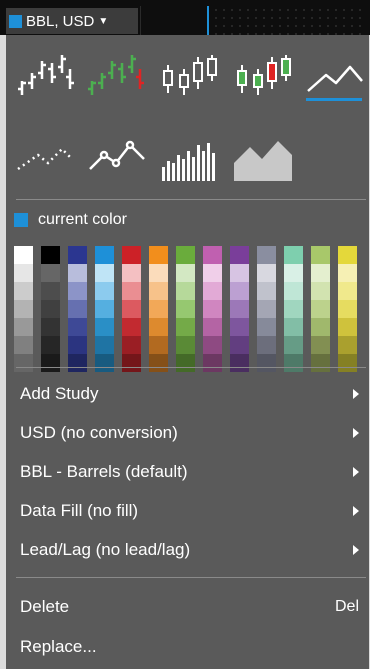 Image resolution: width=370 pixels, height=669 pixels. Describe the element at coordinates (72, 21) in the screenshot. I see `symbol-selector: BBL, USD ▼` at that location.